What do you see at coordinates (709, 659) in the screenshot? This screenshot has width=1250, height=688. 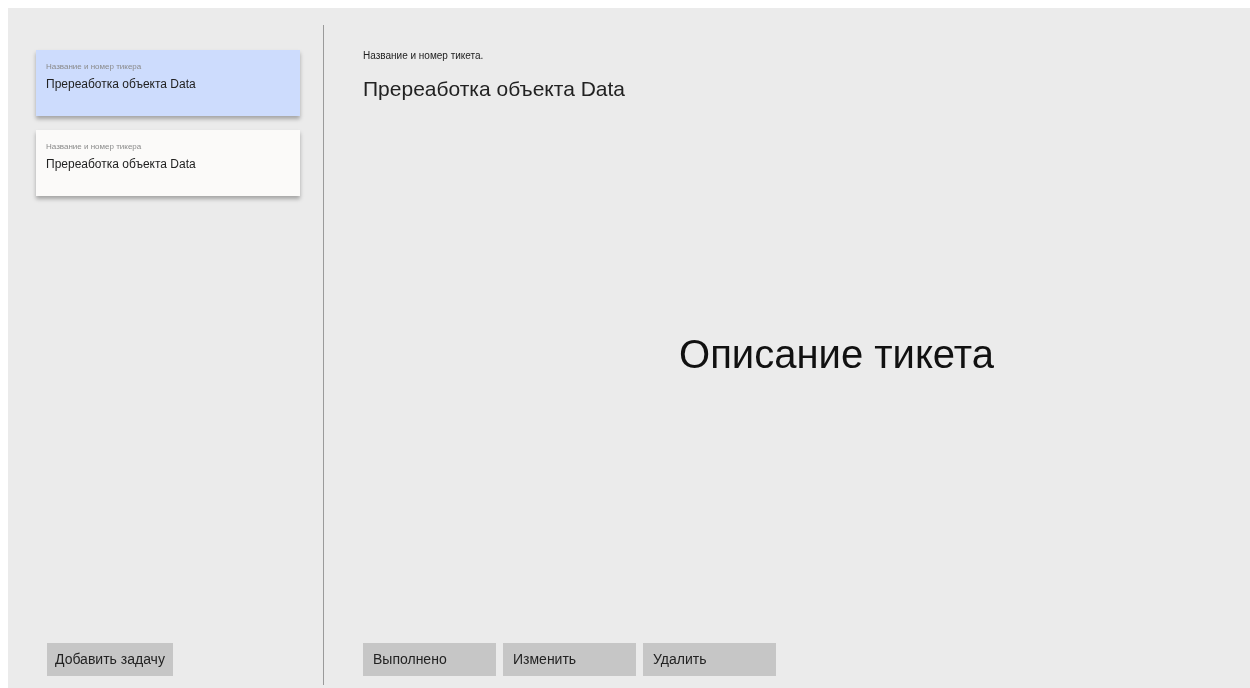 I see `action-button: Удалить` at bounding box center [709, 659].